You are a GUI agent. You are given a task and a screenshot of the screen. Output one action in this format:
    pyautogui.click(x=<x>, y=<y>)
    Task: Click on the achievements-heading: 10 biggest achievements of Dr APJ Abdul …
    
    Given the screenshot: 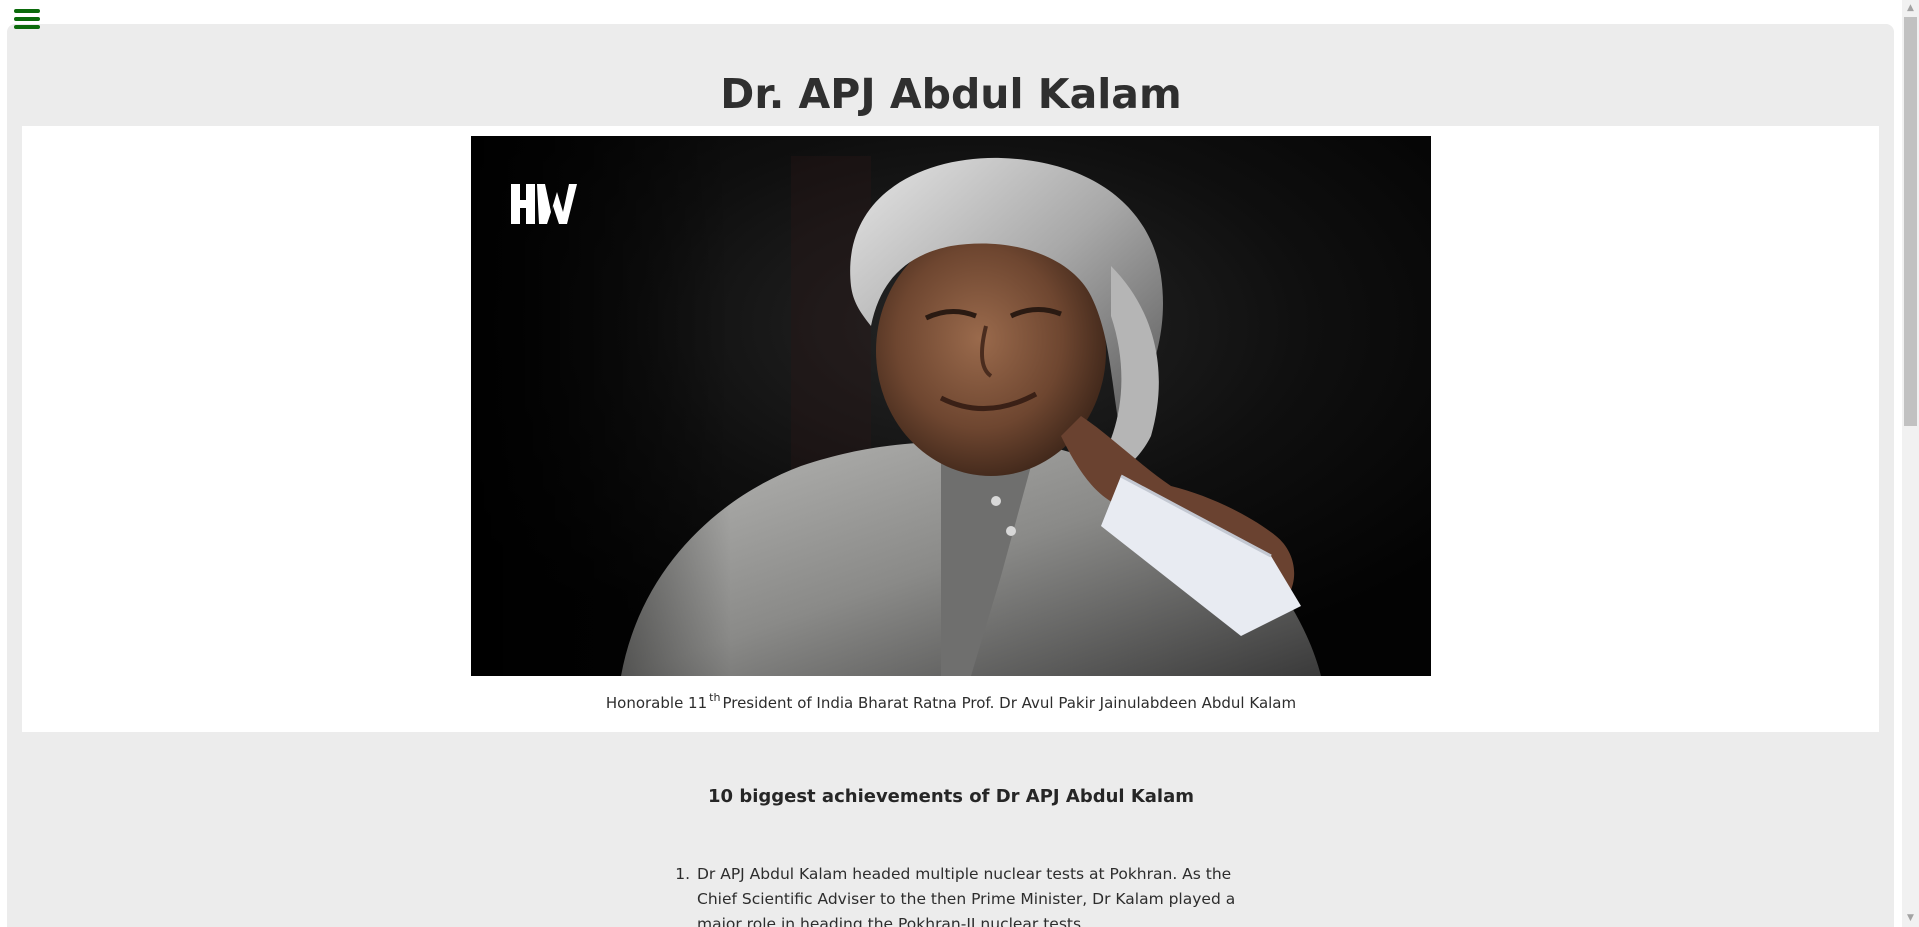 What is the action you would take?
    pyautogui.click(x=951, y=796)
    